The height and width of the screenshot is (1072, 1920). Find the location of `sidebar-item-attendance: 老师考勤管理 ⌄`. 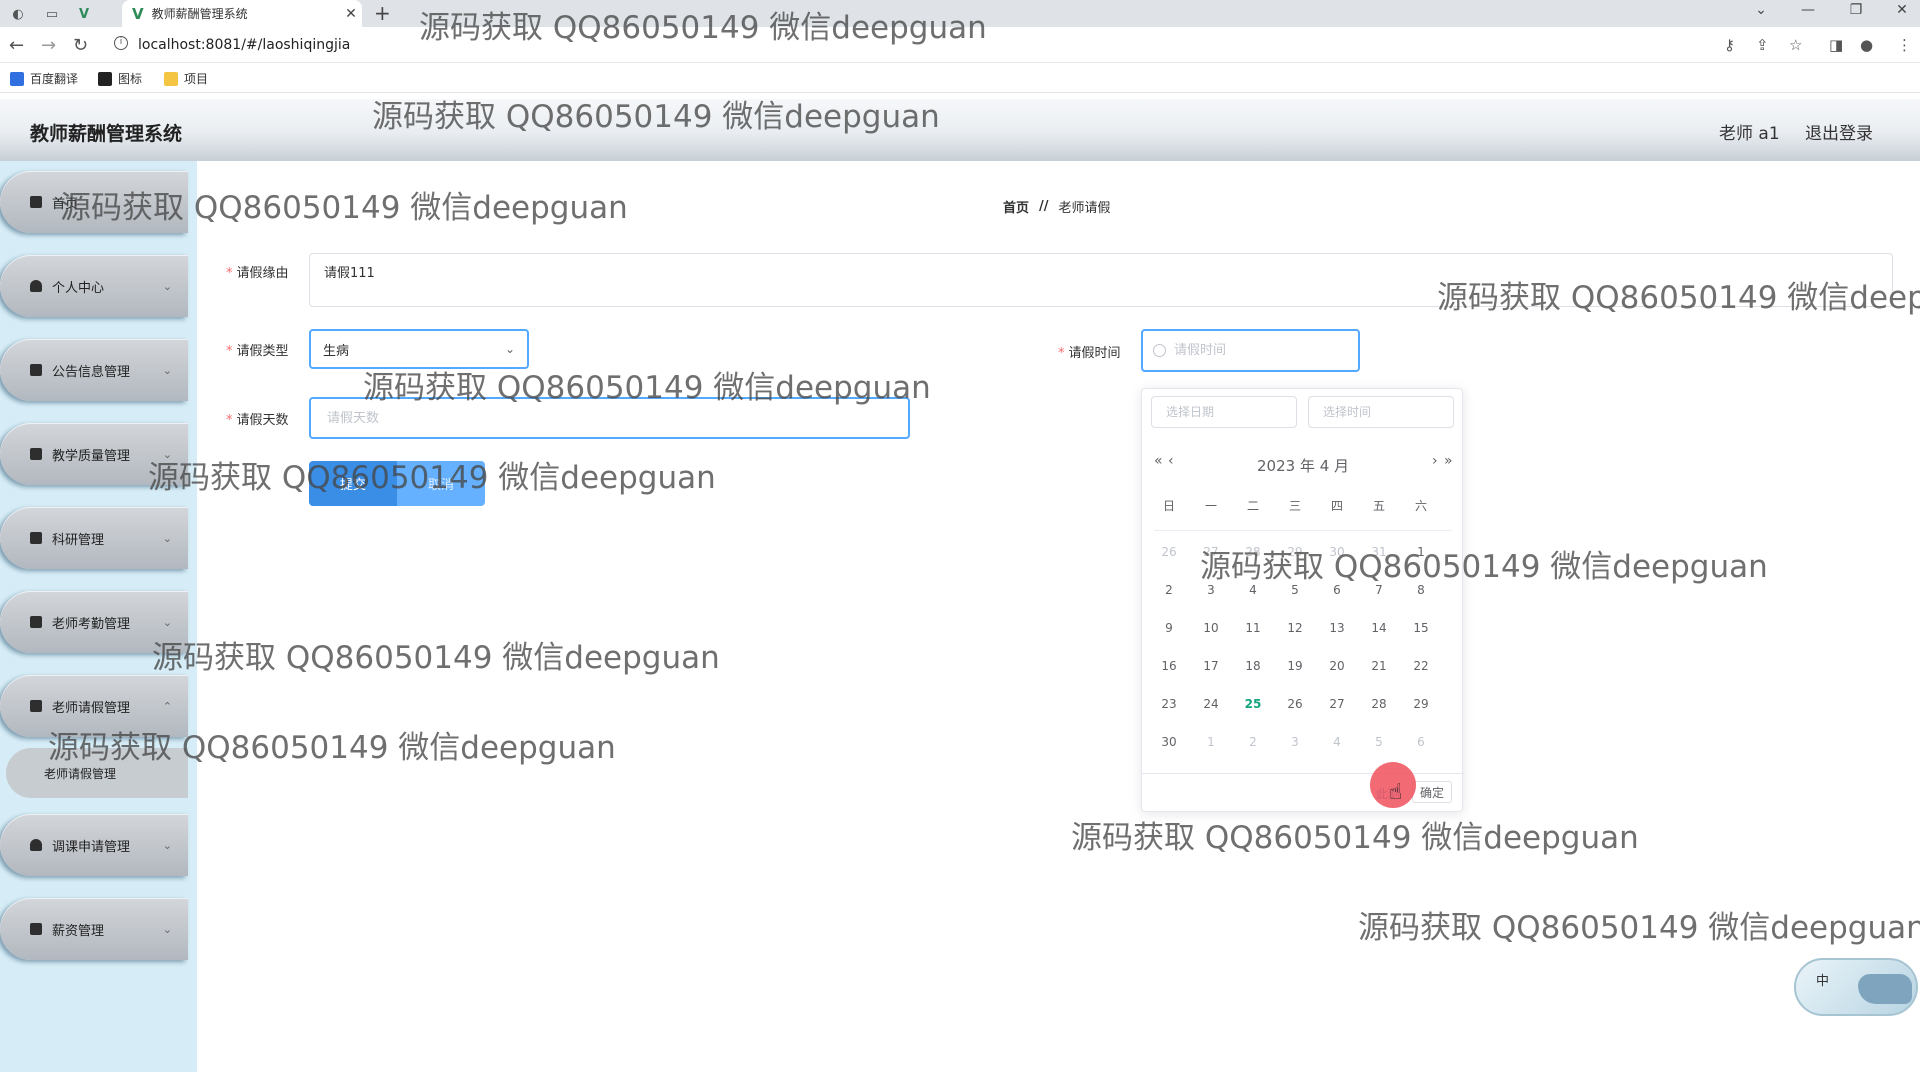

sidebar-item-attendance: 老师考勤管理 ⌄ is located at coordinates (94, 622).